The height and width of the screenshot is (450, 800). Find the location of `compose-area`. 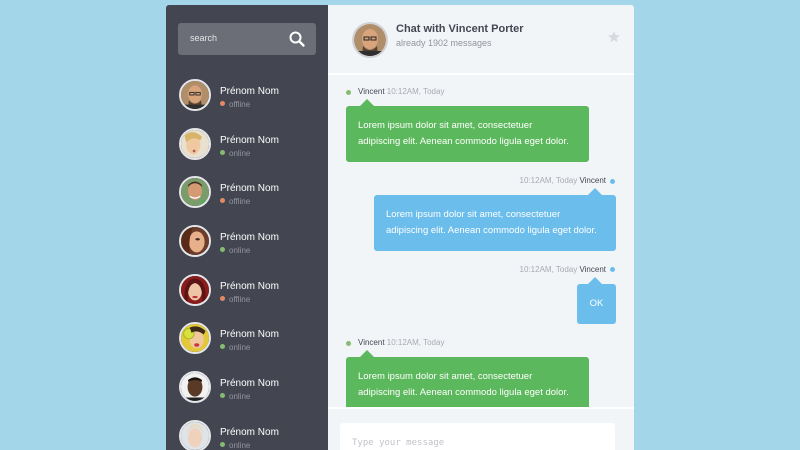

compose-area is located at coordinates (481, 428).